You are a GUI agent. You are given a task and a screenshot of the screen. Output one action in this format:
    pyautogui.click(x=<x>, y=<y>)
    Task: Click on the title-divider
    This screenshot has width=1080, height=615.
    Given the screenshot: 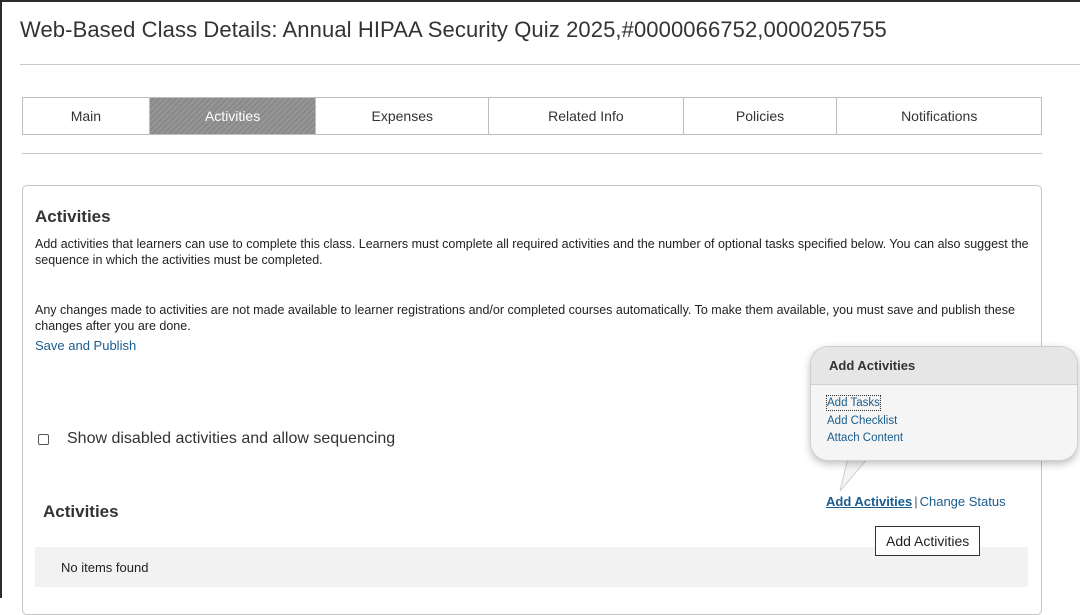 What is the action you would take?
    pyautogui.click(x=550, y=64)
    